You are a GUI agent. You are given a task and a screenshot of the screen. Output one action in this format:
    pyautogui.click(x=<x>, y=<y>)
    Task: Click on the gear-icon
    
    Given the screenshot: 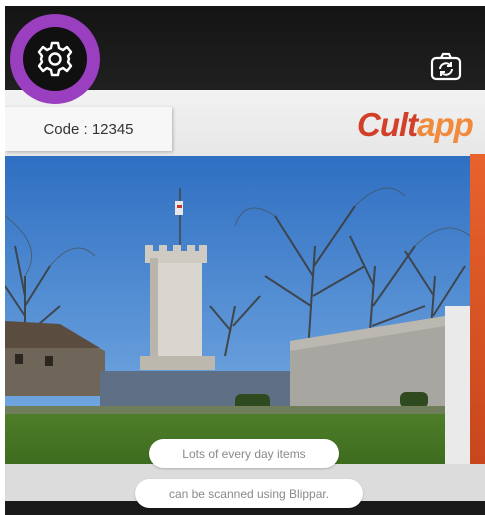 What is the action you would take?
    pyautogui.click(x=55, y=59)
    